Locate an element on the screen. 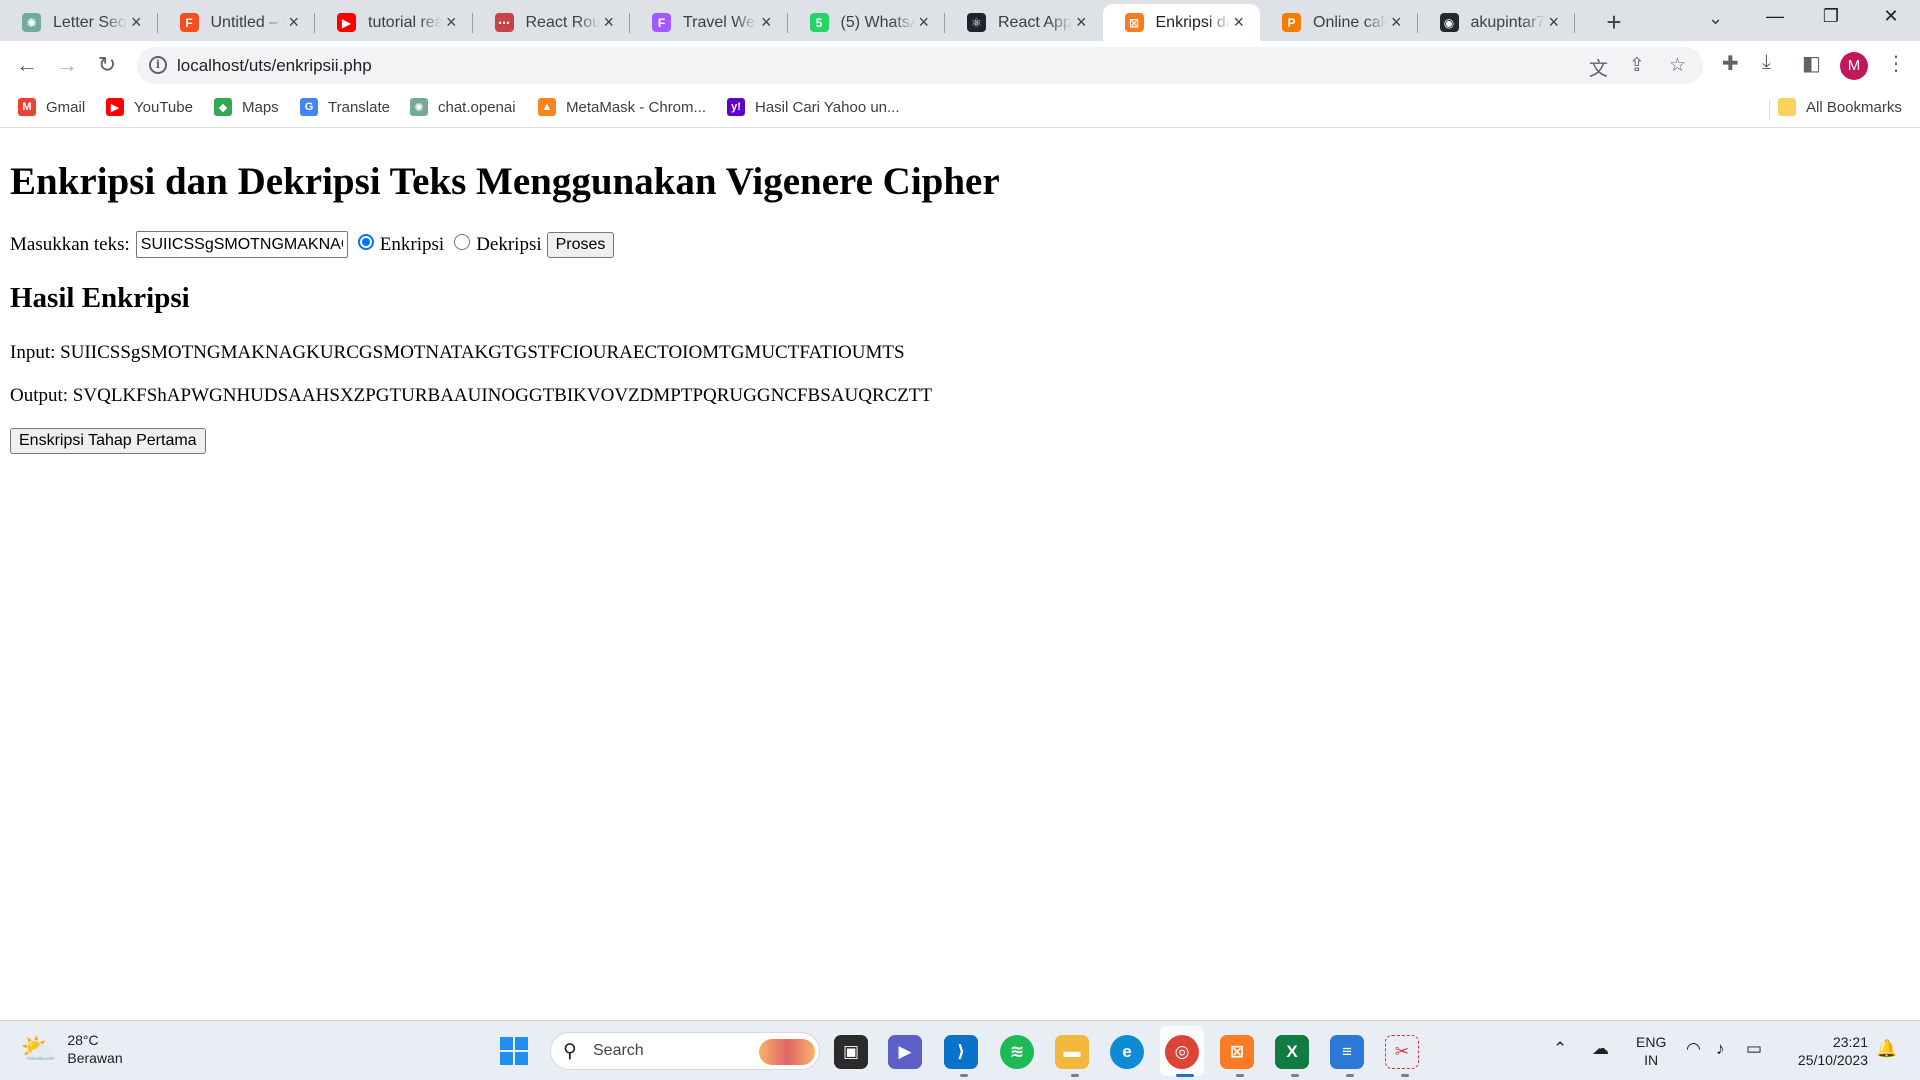 The width and height of the screenshot is (1920, 1080). show-hidden-icons-chevron-icon: ⌃ is located at coordinates (1560, 1049).